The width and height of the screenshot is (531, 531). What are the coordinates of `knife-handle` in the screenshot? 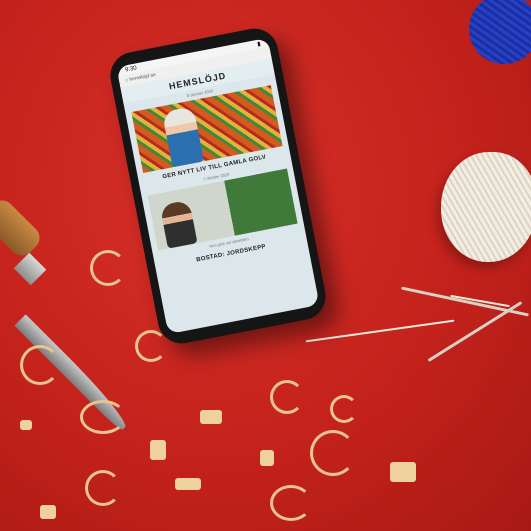 It's located at (22, 228).